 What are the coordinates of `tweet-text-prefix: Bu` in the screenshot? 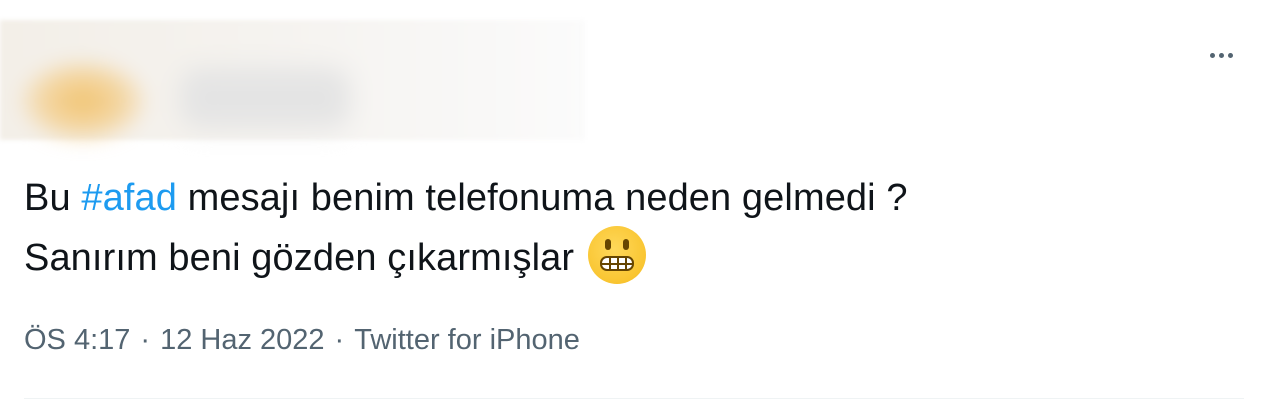 It's located at (53, 198).